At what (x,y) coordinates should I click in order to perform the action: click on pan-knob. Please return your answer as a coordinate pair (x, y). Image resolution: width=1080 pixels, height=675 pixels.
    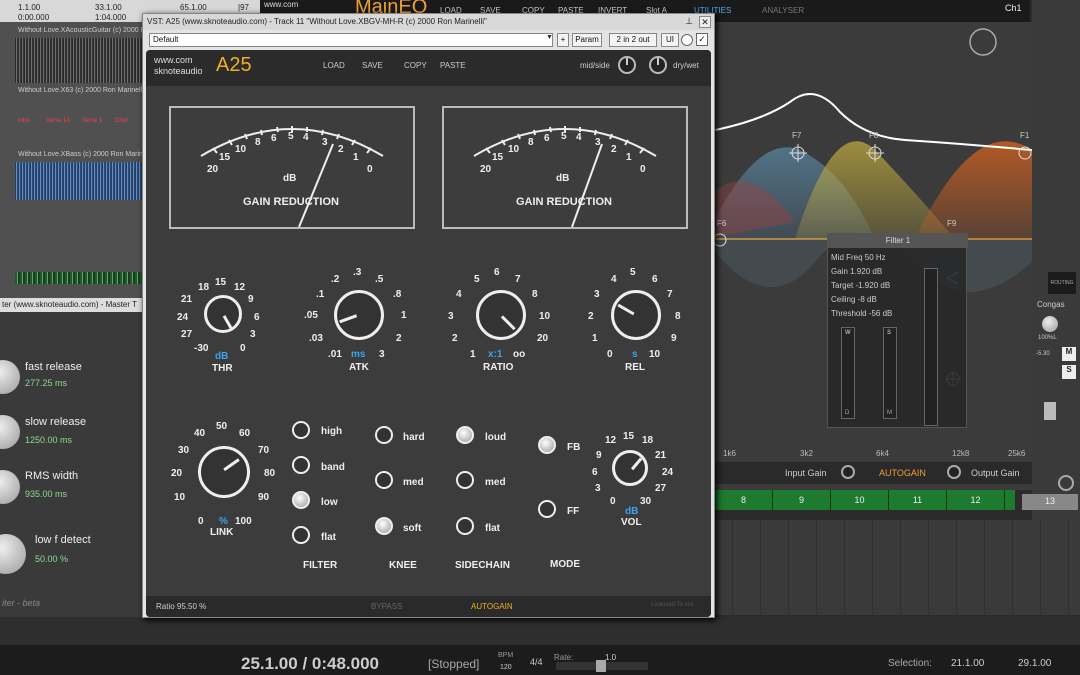
    Looking at the image, I should click on (1050, 324).